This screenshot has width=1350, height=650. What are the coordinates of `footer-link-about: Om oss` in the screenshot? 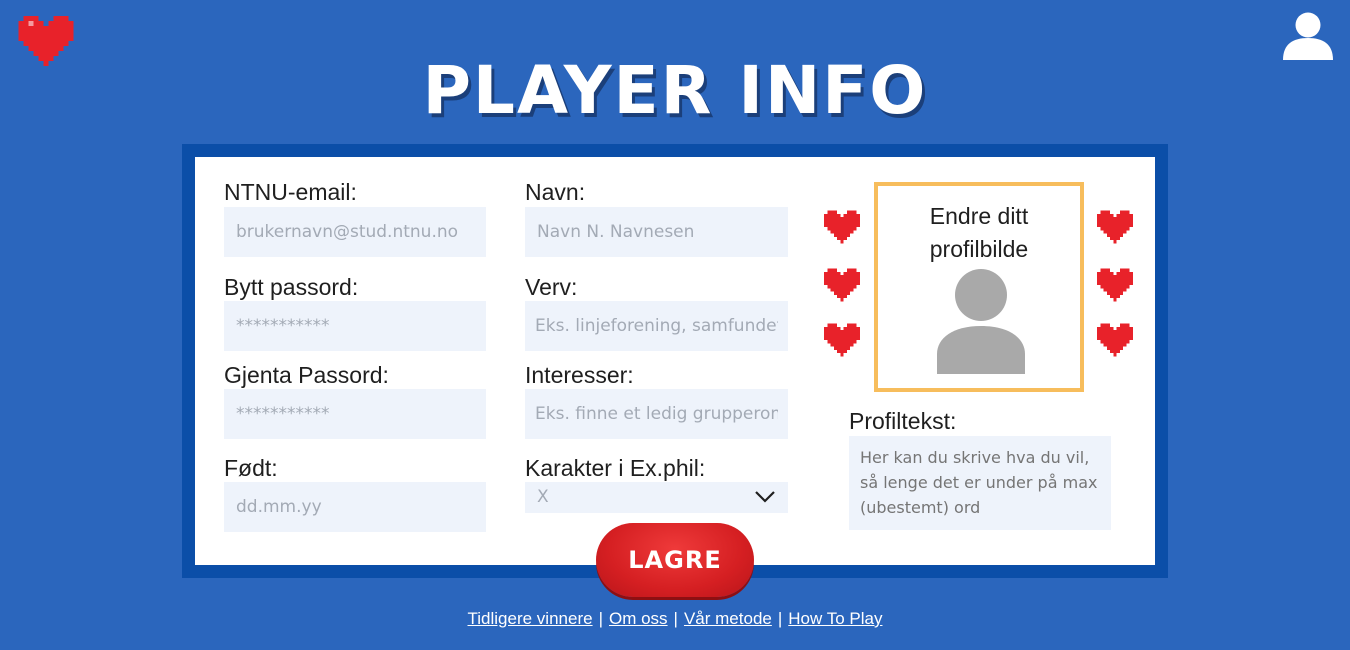 It's located at (638, 618).